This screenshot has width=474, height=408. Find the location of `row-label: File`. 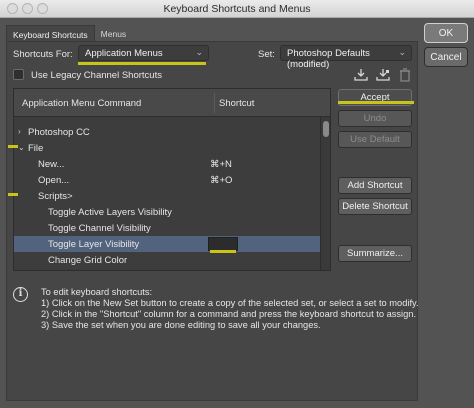

row-label: File is located at coordinates (36, 148).